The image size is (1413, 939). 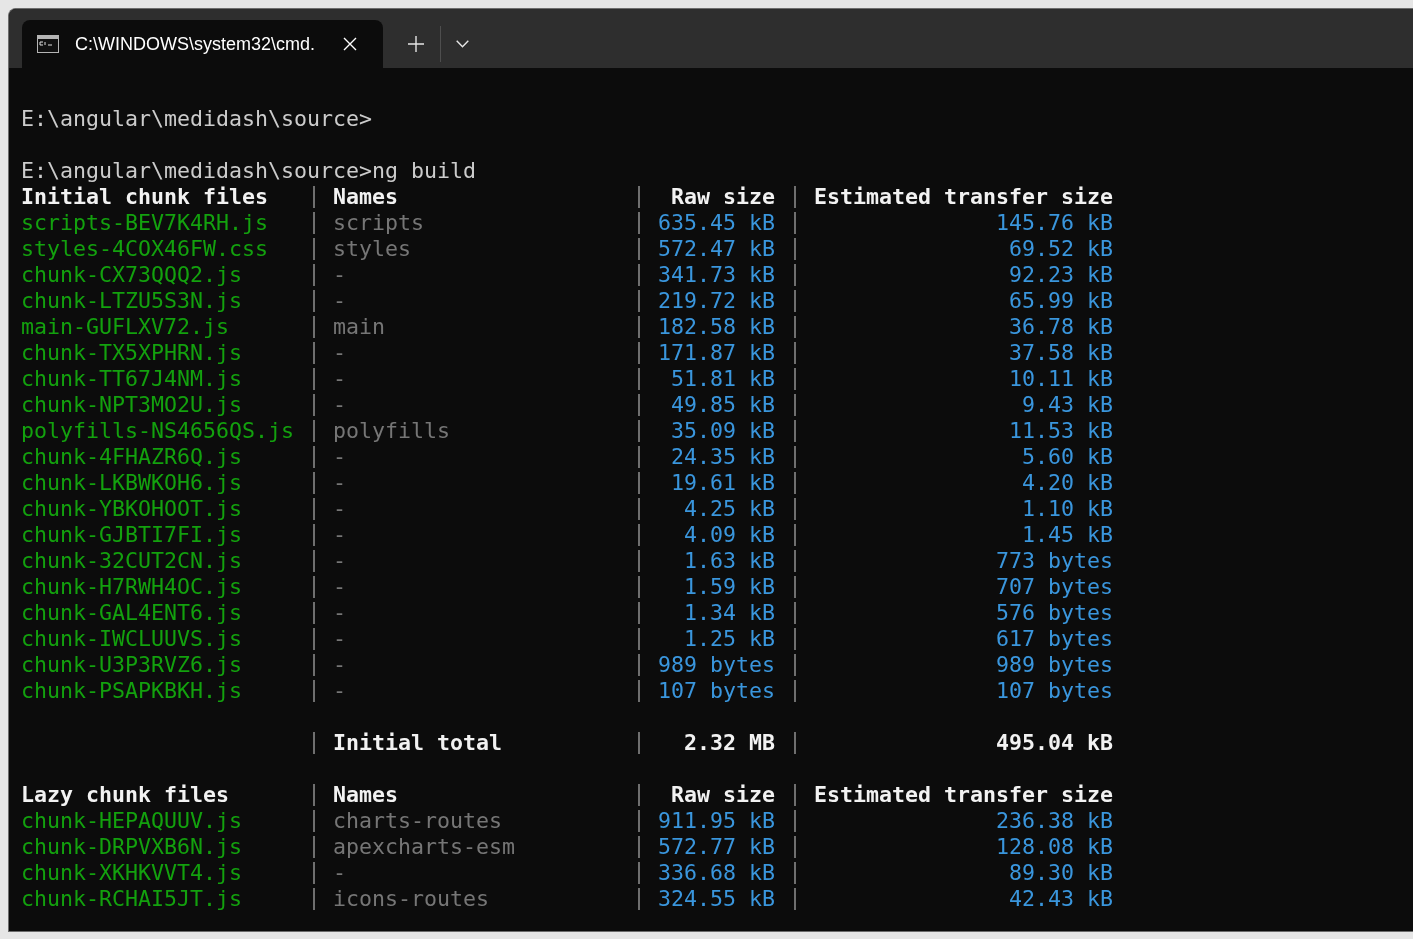 I want to click on file-name: chunk-HEPAQUUV.js, so click(x=131, y=821).